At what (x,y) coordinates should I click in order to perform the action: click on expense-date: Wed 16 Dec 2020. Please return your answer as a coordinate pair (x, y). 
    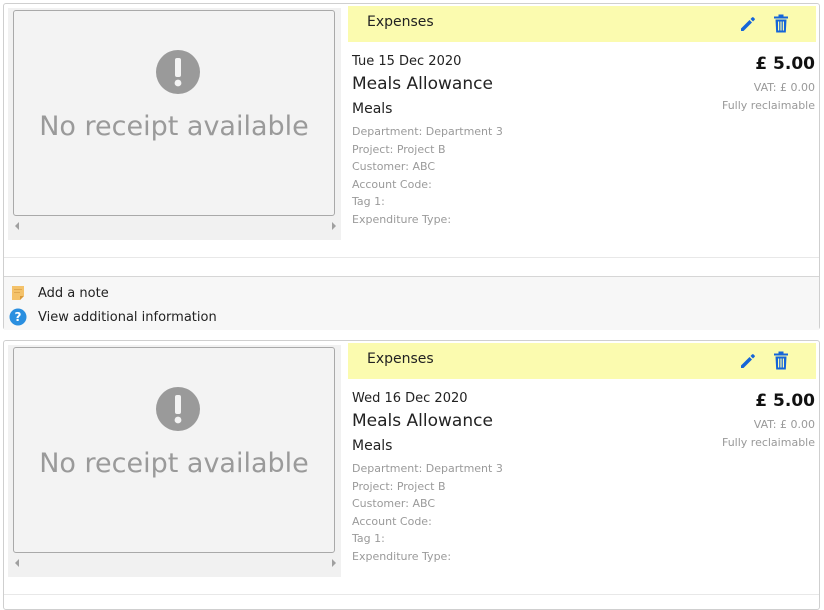
    Looking at the image, I should click on (410, 398).